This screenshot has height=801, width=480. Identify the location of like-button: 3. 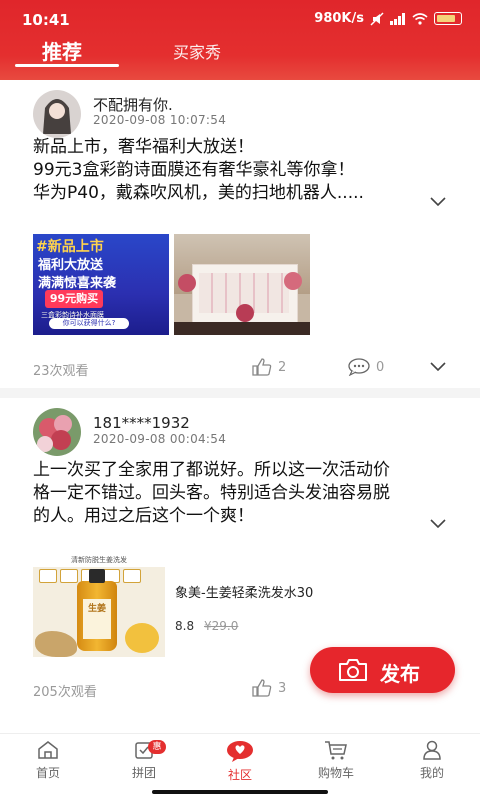
(269, 688).